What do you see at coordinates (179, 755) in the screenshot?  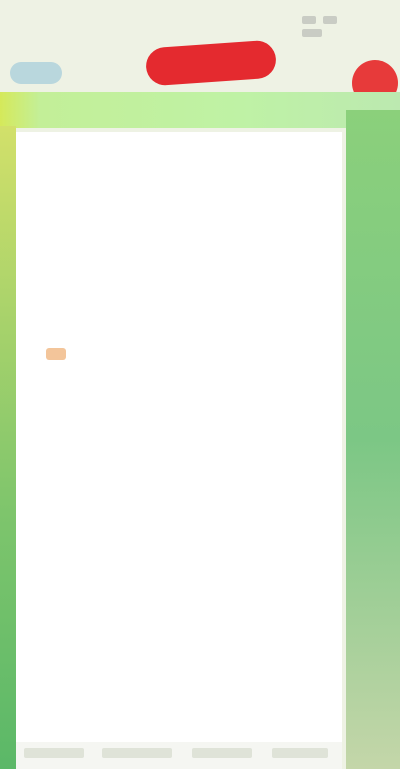 I see `bottom-table` at bounding box center [179, 755].